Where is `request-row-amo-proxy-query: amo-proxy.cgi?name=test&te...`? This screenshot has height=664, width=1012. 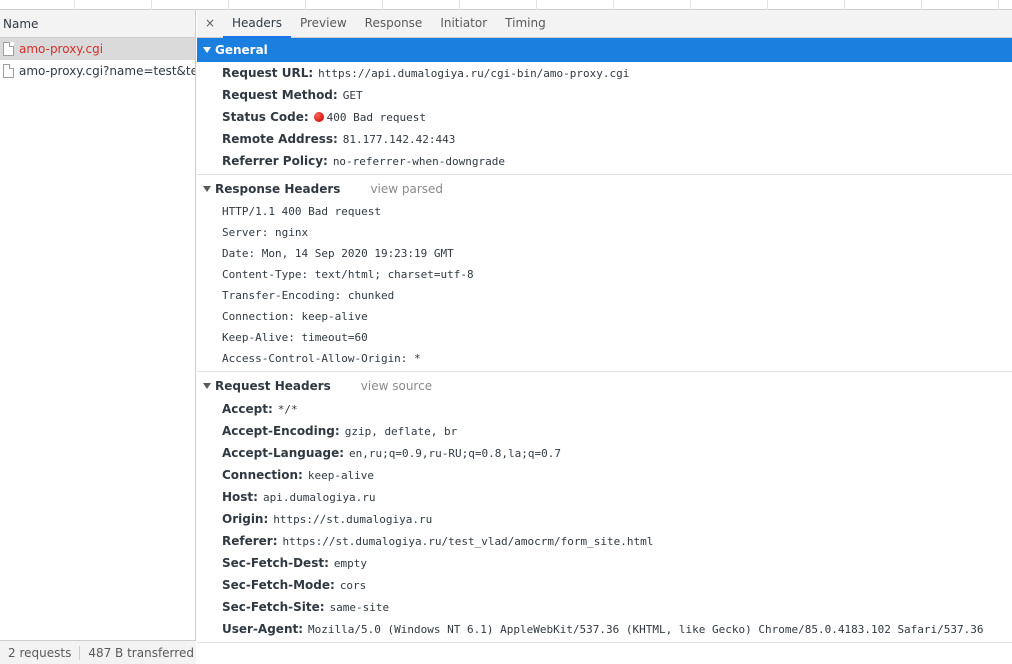
request-row-amo-proxy-query: amo-proxy.cgi?name=test&te... is located at coordinates (97, 71).